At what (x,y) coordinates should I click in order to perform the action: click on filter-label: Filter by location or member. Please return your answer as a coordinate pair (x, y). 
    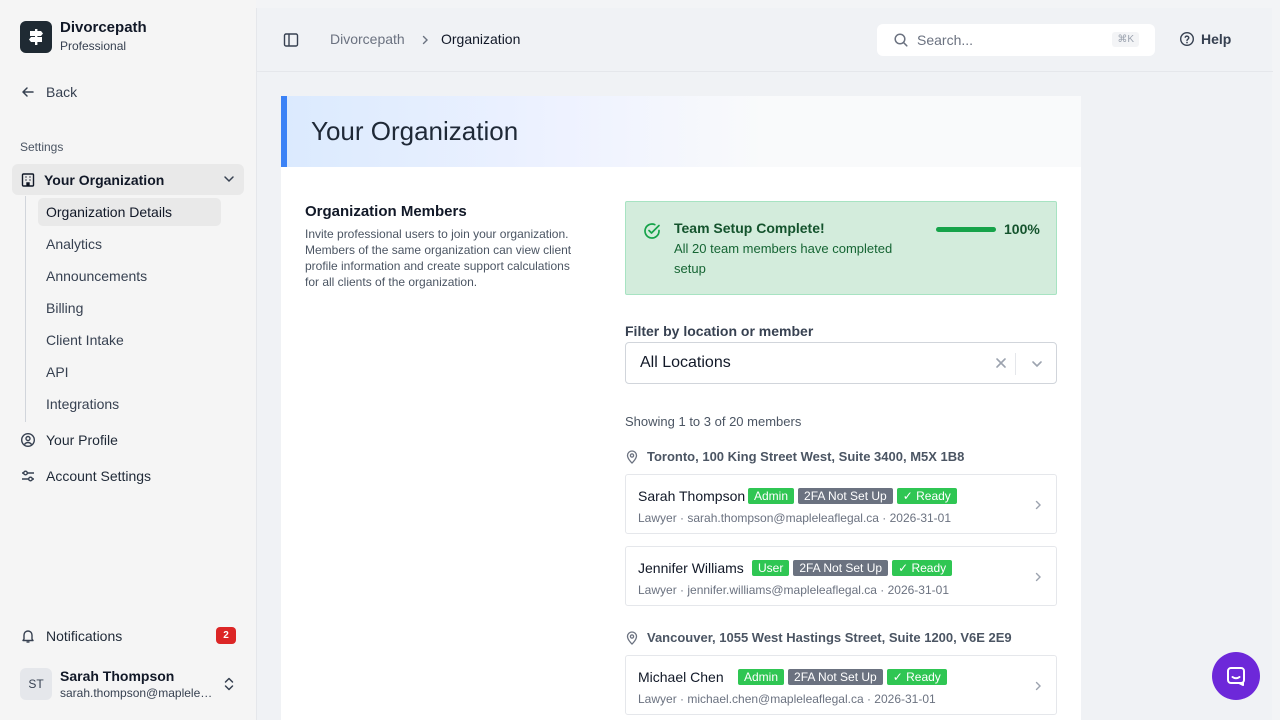
    Looking at the image, I should click on (719, 331).